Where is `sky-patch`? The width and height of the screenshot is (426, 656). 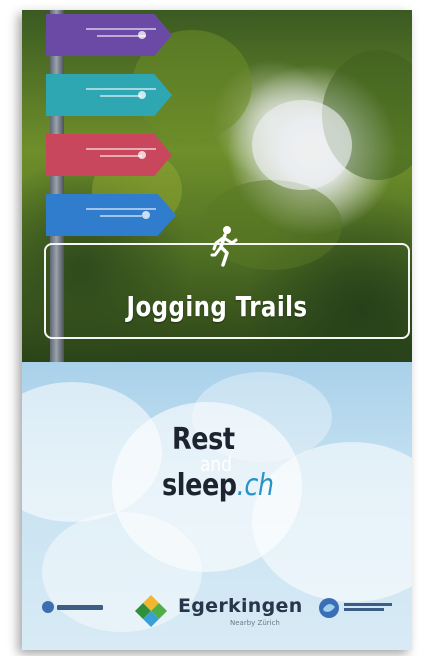
sky-patch is located at coordinates (302, 145).